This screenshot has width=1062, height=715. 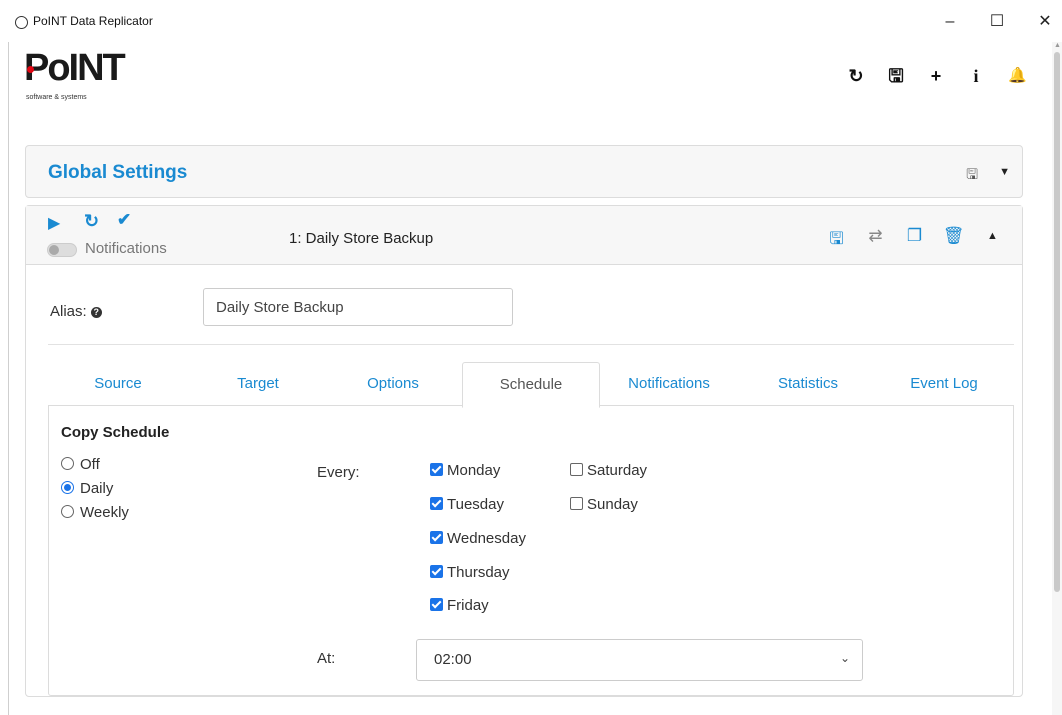 What do you see at coordinates (117, 173) in the screenshot?
I see `global-settings-title: Global Settings` at bounding box center [117, 173].